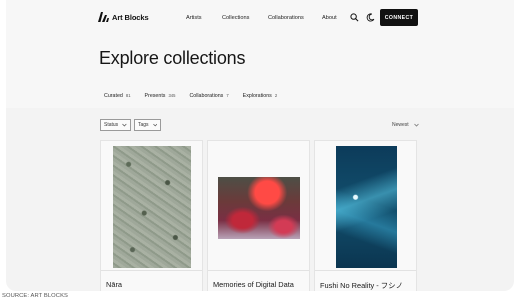  I want to click on sort-label: Newest, so click(400, 125).